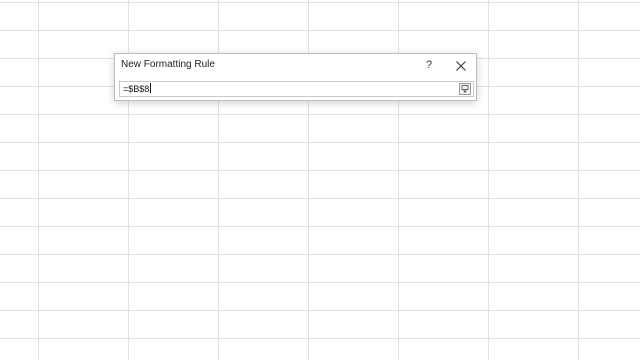  I want to click on expand-dialog-icon, so click(465, 89).